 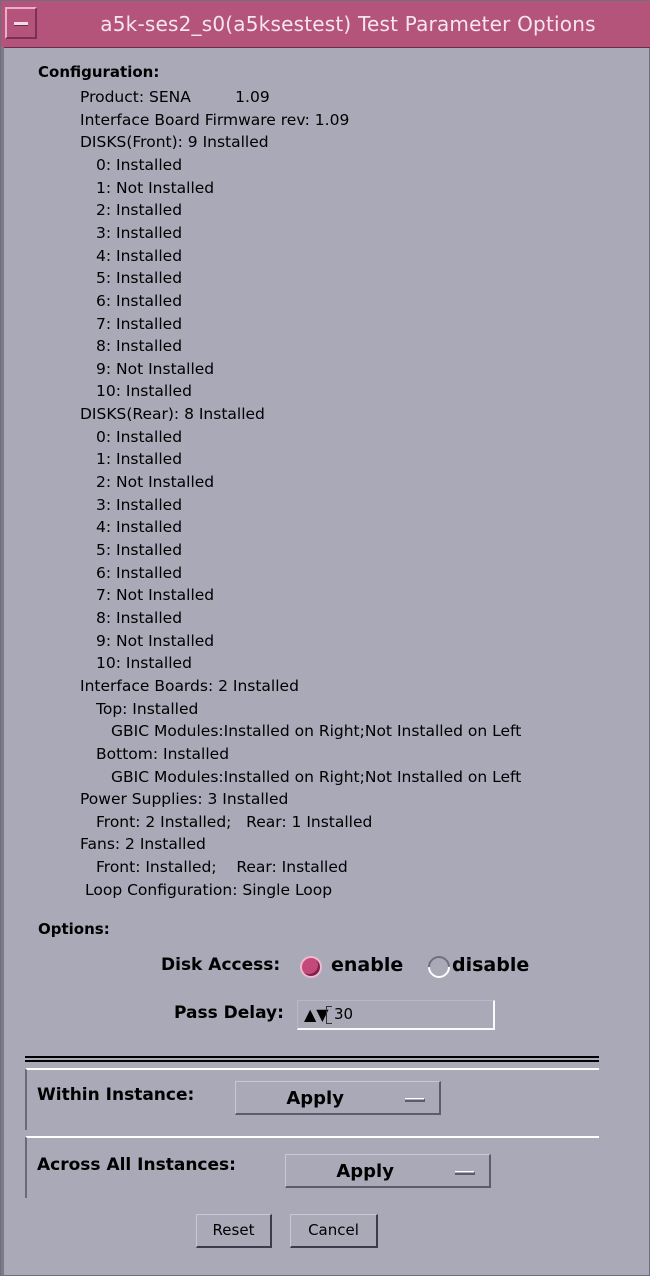 What do you see at coordinates (367, 965) in the screenshot?
I see `disk-access-enable-label: enable` at bounding box center [367, 965].